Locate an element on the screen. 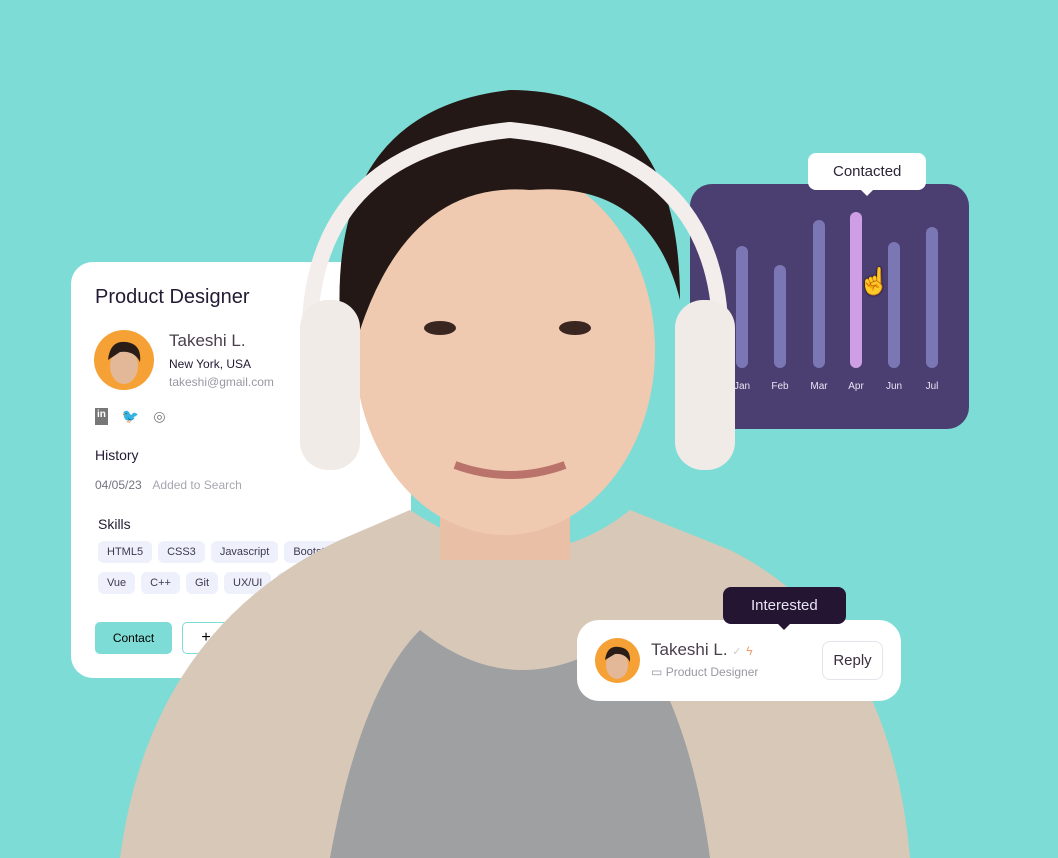 The width and height of the screenshot is (1058, 858). candidate-name: Takeshi L. is located at coordinates (689, 649).